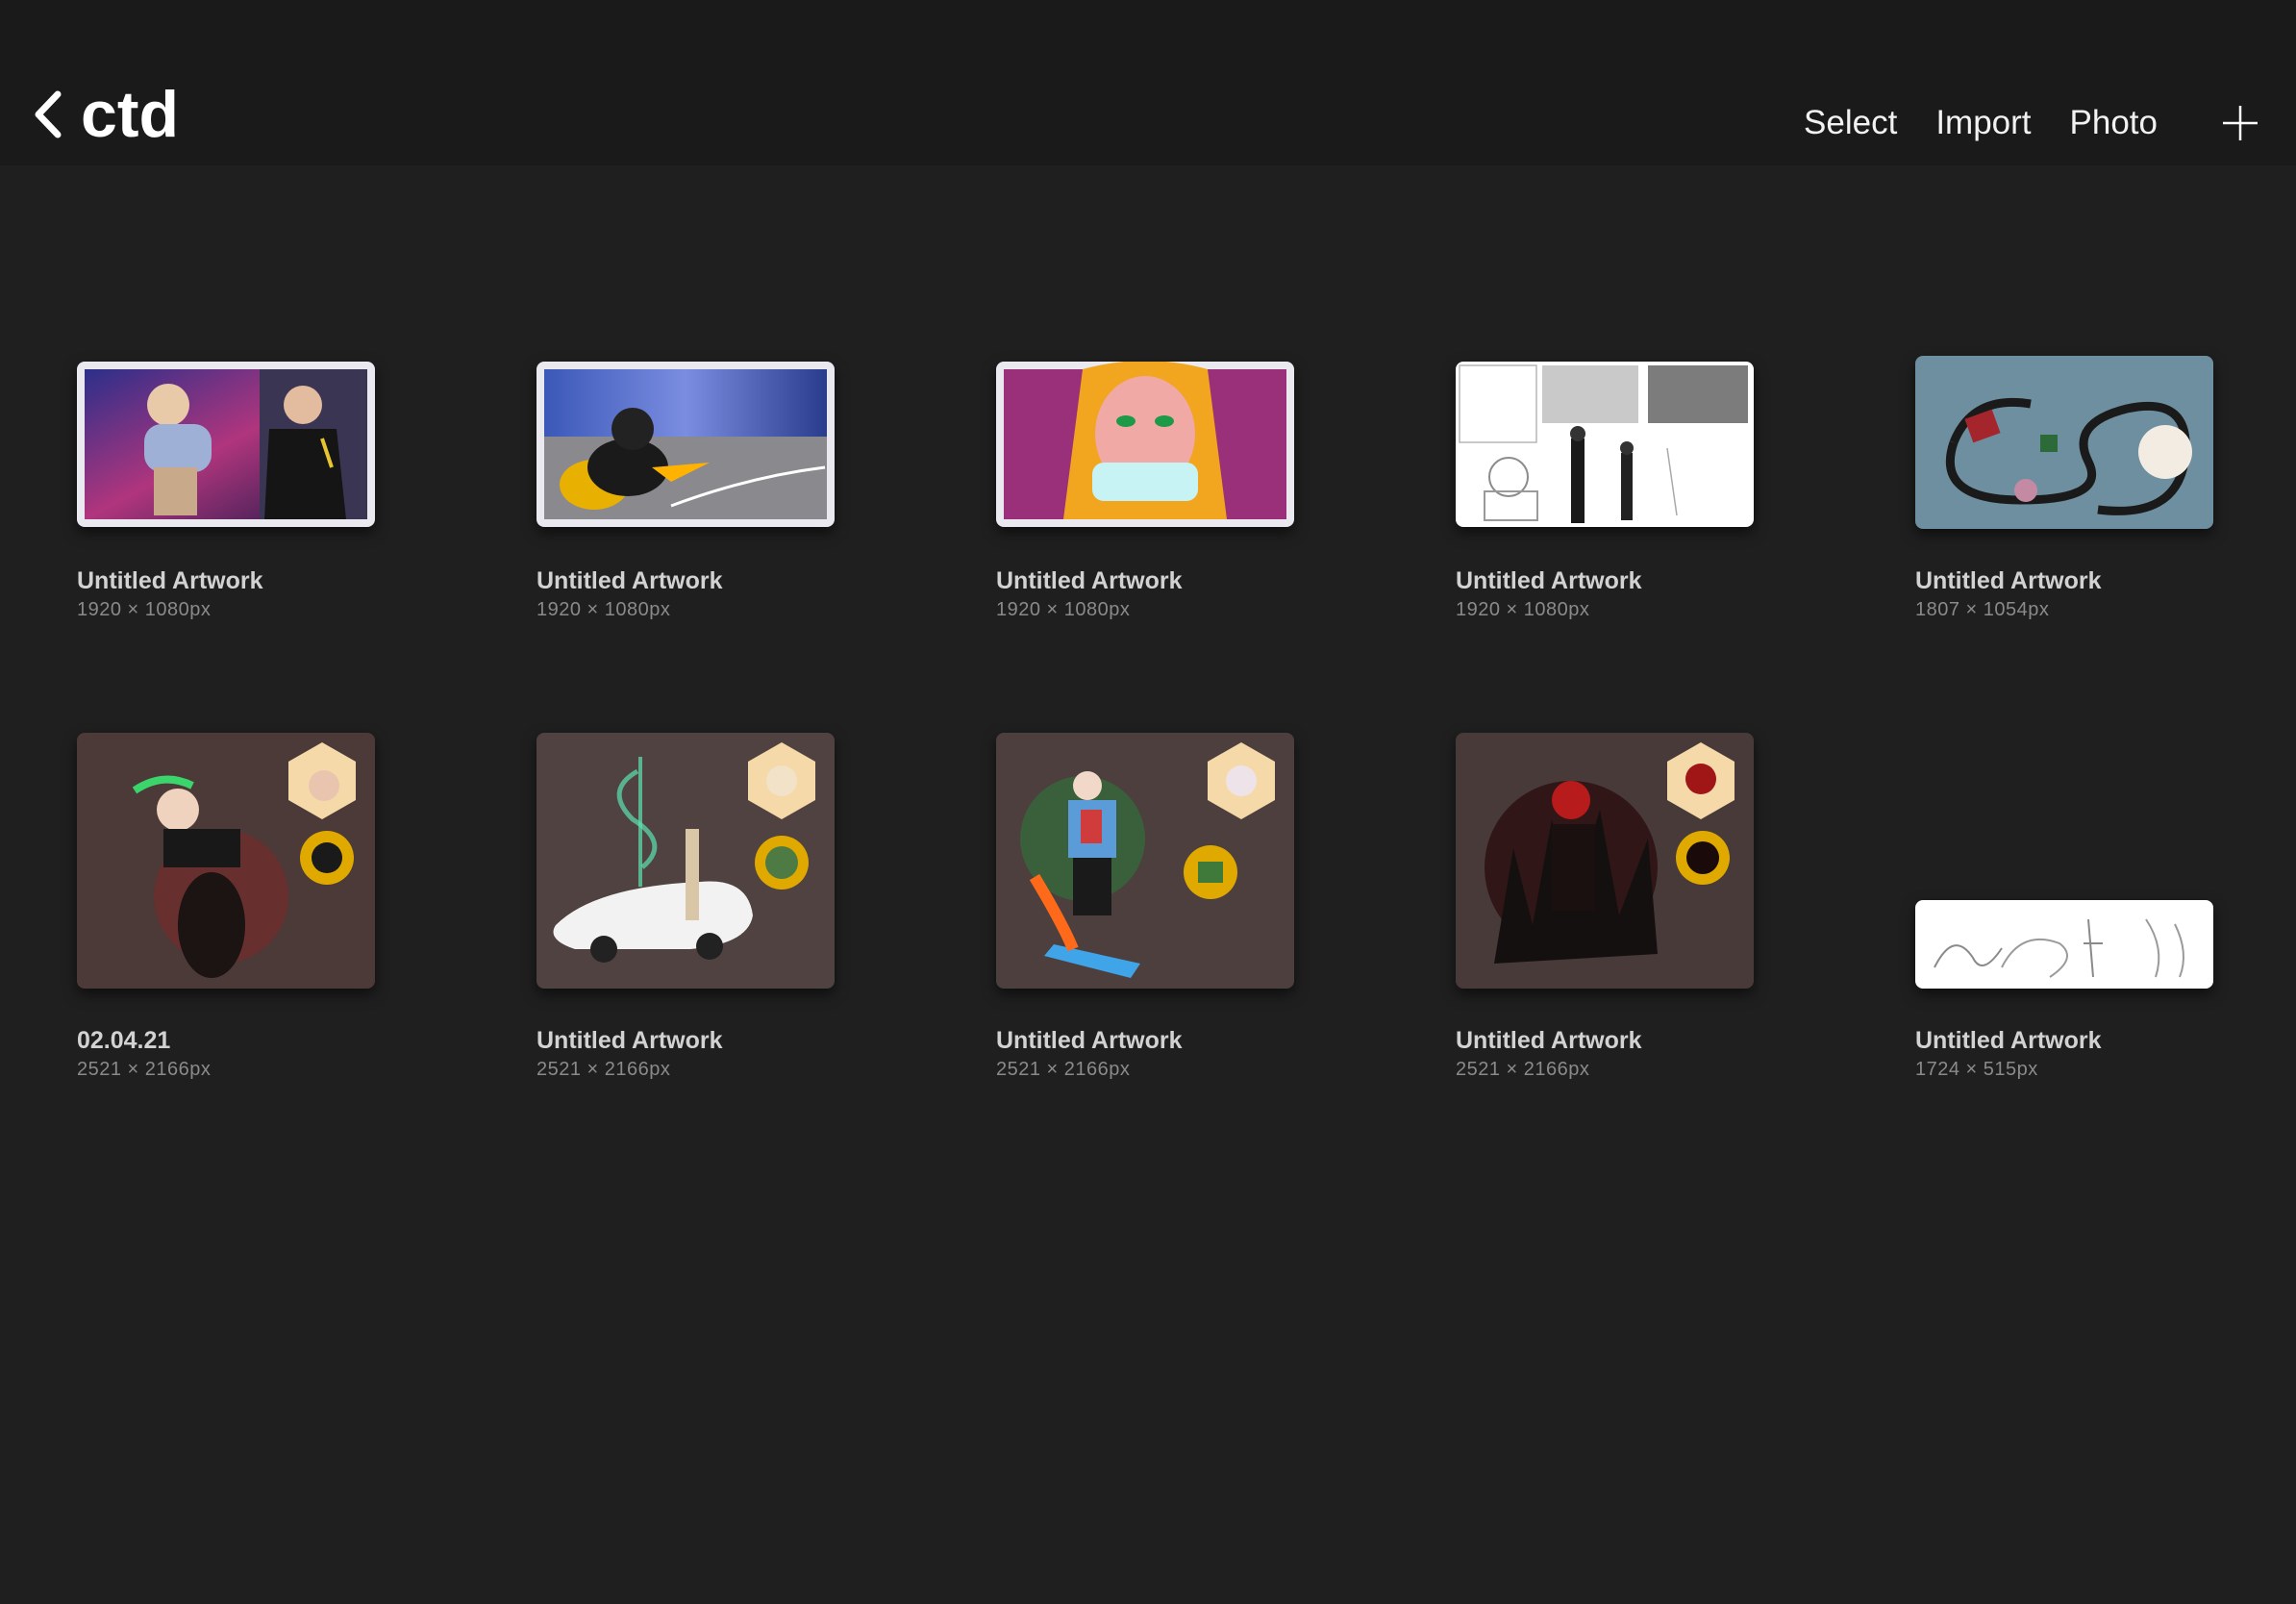 The width and height of the screenshot is (2296, 1604). I want to click on artwork-dimensions: 1724 × 515px, so click(1976, 1069).